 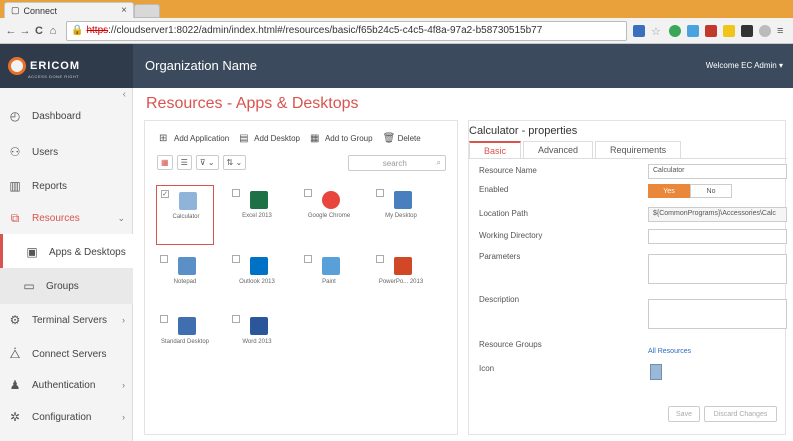 I want to click on filter-dropdown: ⊽ ⌄, so click(x=207, y=162).